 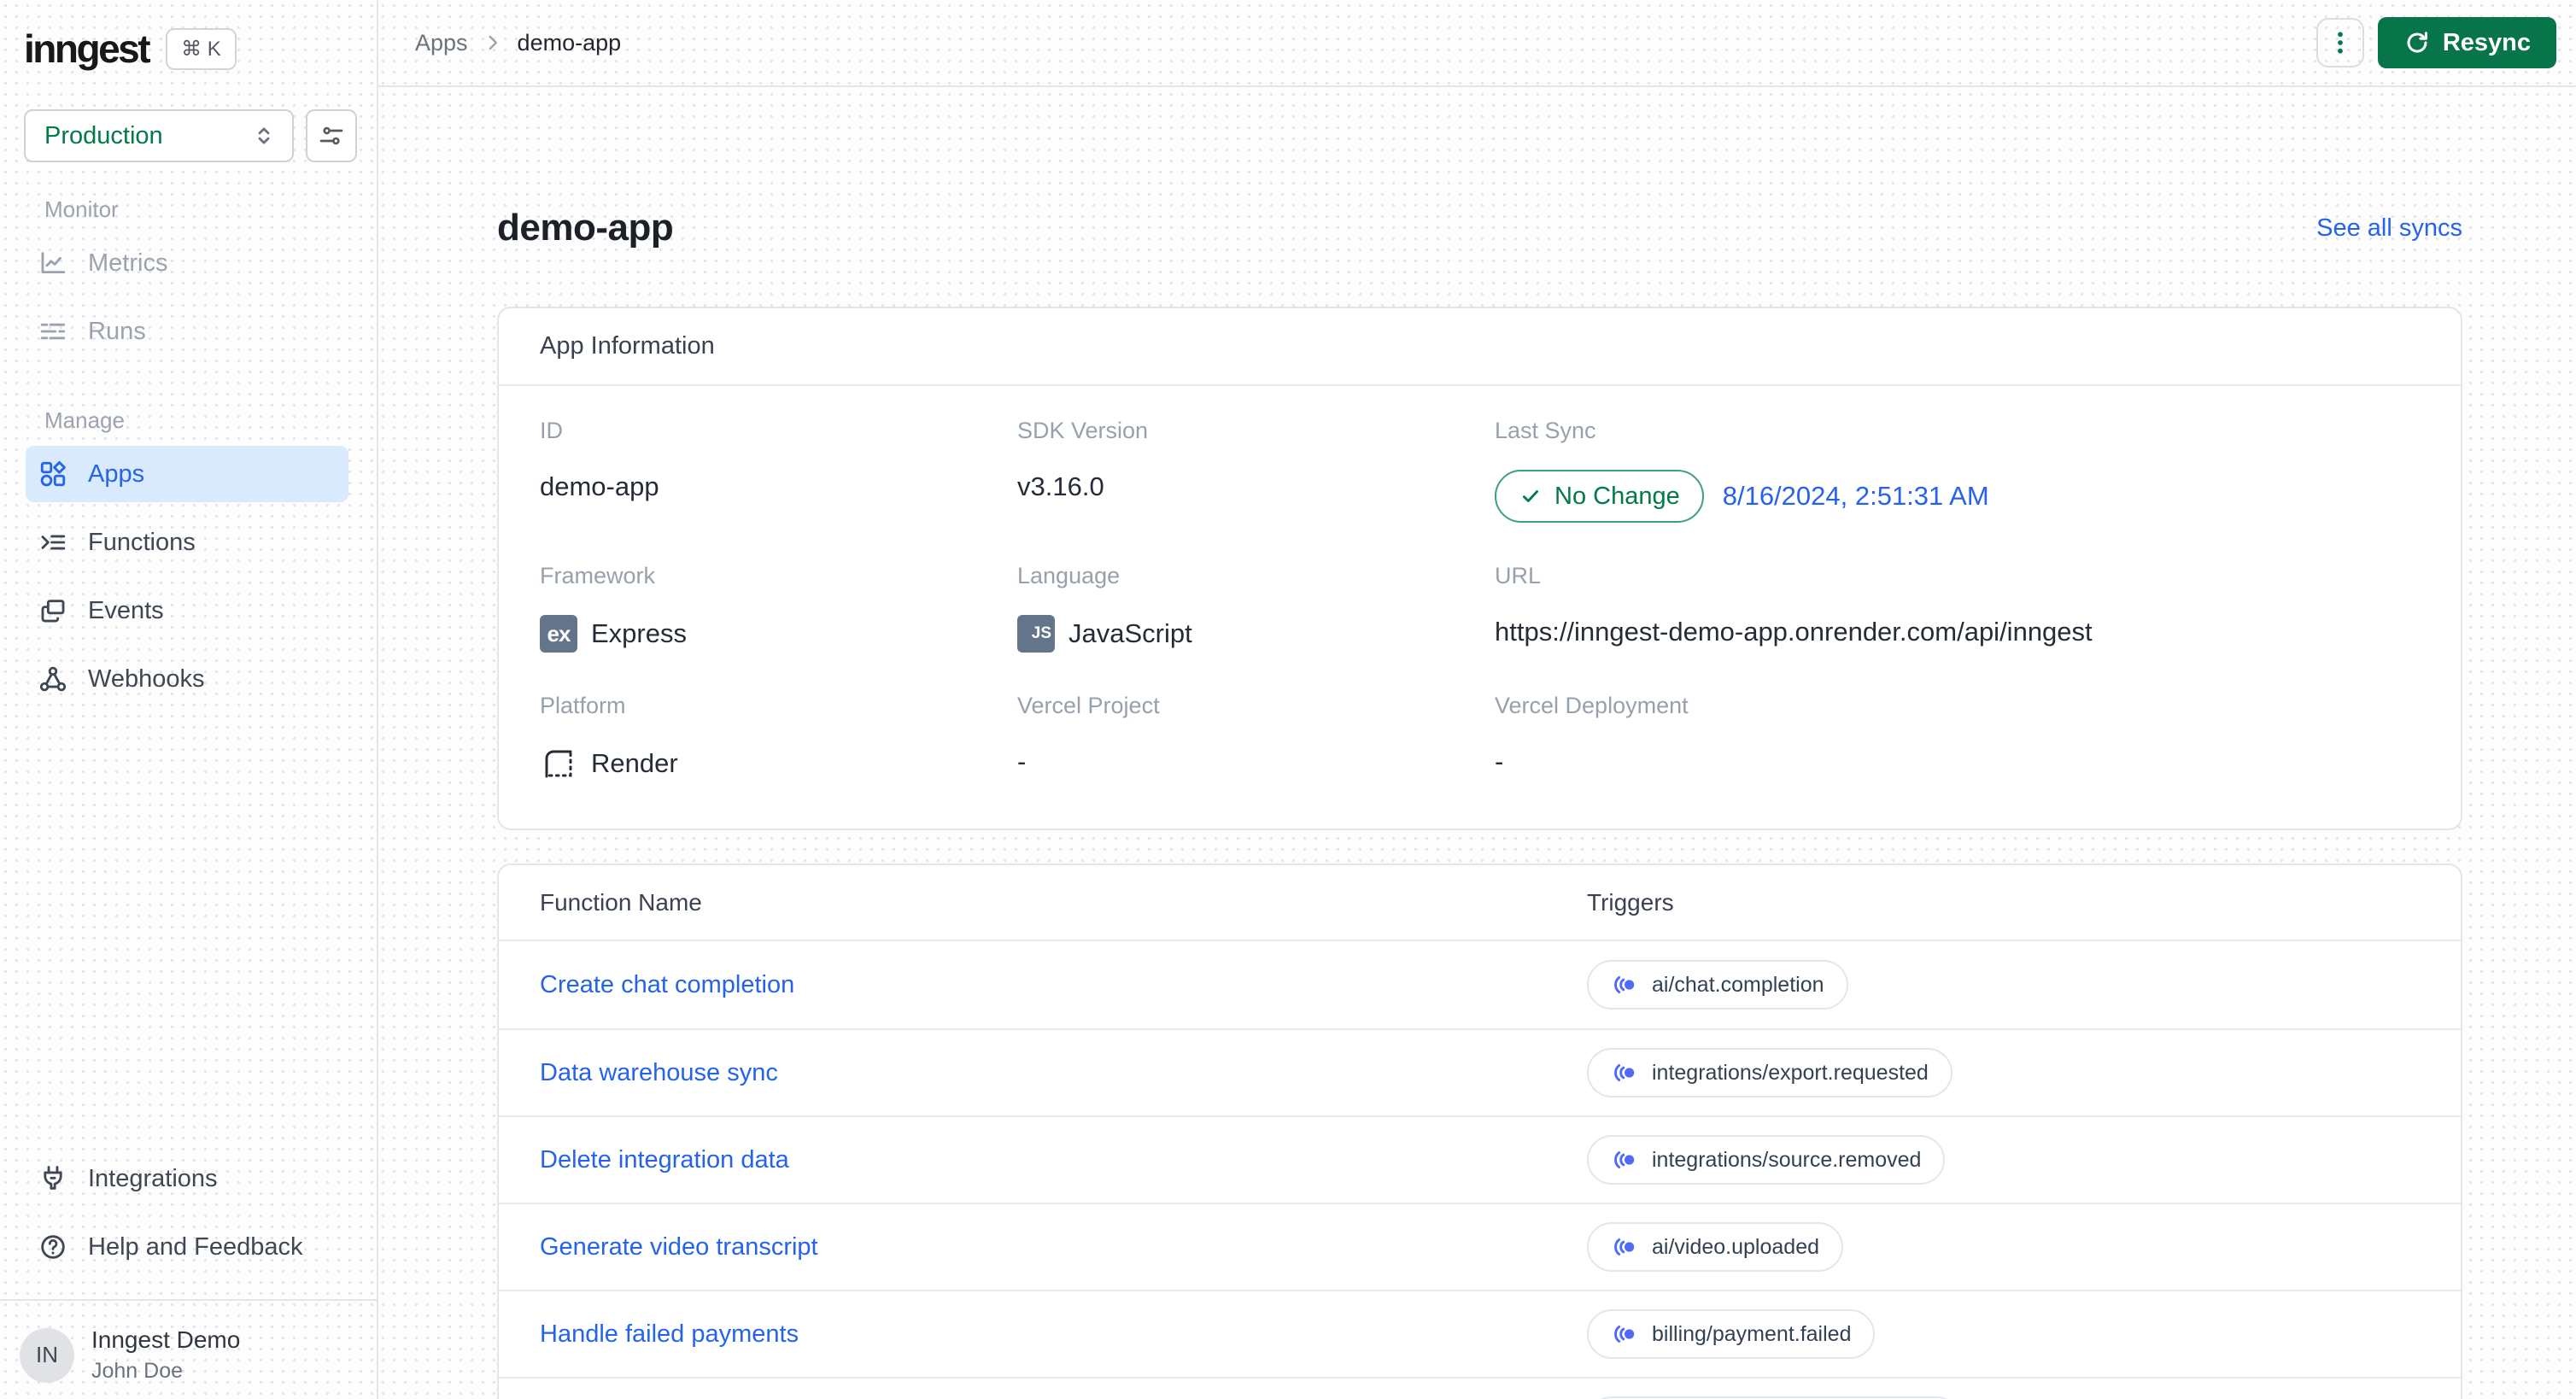 What do you see at coordinates (117, 331) in the screenshot?
I see `sidebar-item-label: Runs` at bounding box center [117, 331].